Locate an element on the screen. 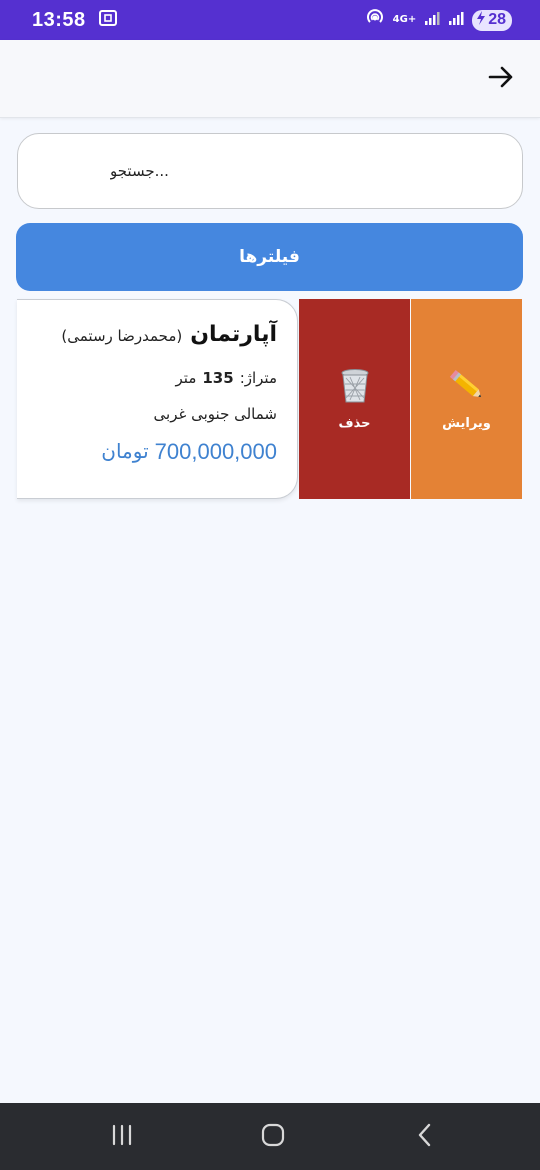 The width and height of the screenshot is (540, 1170). home-button is located at coordinates (273, 1137).